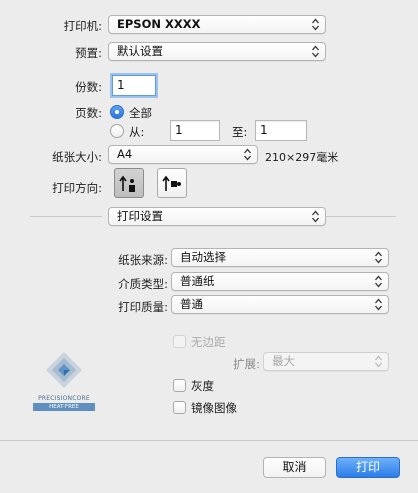 The height and width of the screenshot is (493, 418). What do you see at coordinates (183, 154) in the screenshot?
I see `paper-size-popup: A4` at bounding box center [183, 154].